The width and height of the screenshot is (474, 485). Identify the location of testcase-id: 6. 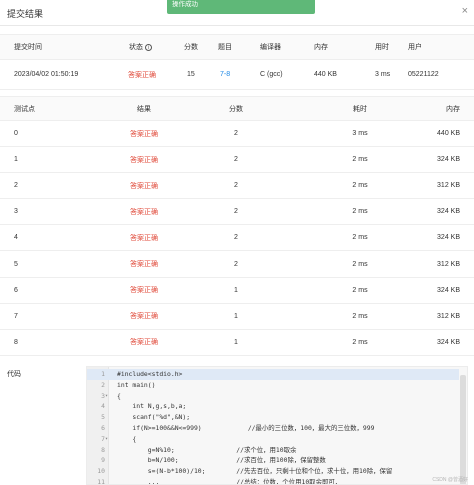
(16, 290).